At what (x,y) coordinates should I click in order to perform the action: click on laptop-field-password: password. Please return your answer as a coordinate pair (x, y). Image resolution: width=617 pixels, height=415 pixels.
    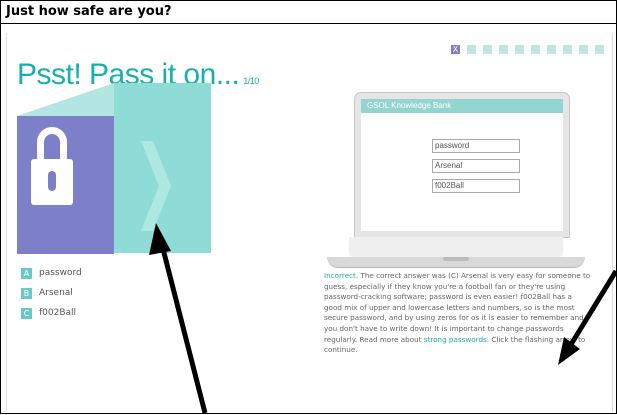
    Looking at the image, I should click on (476, 146).